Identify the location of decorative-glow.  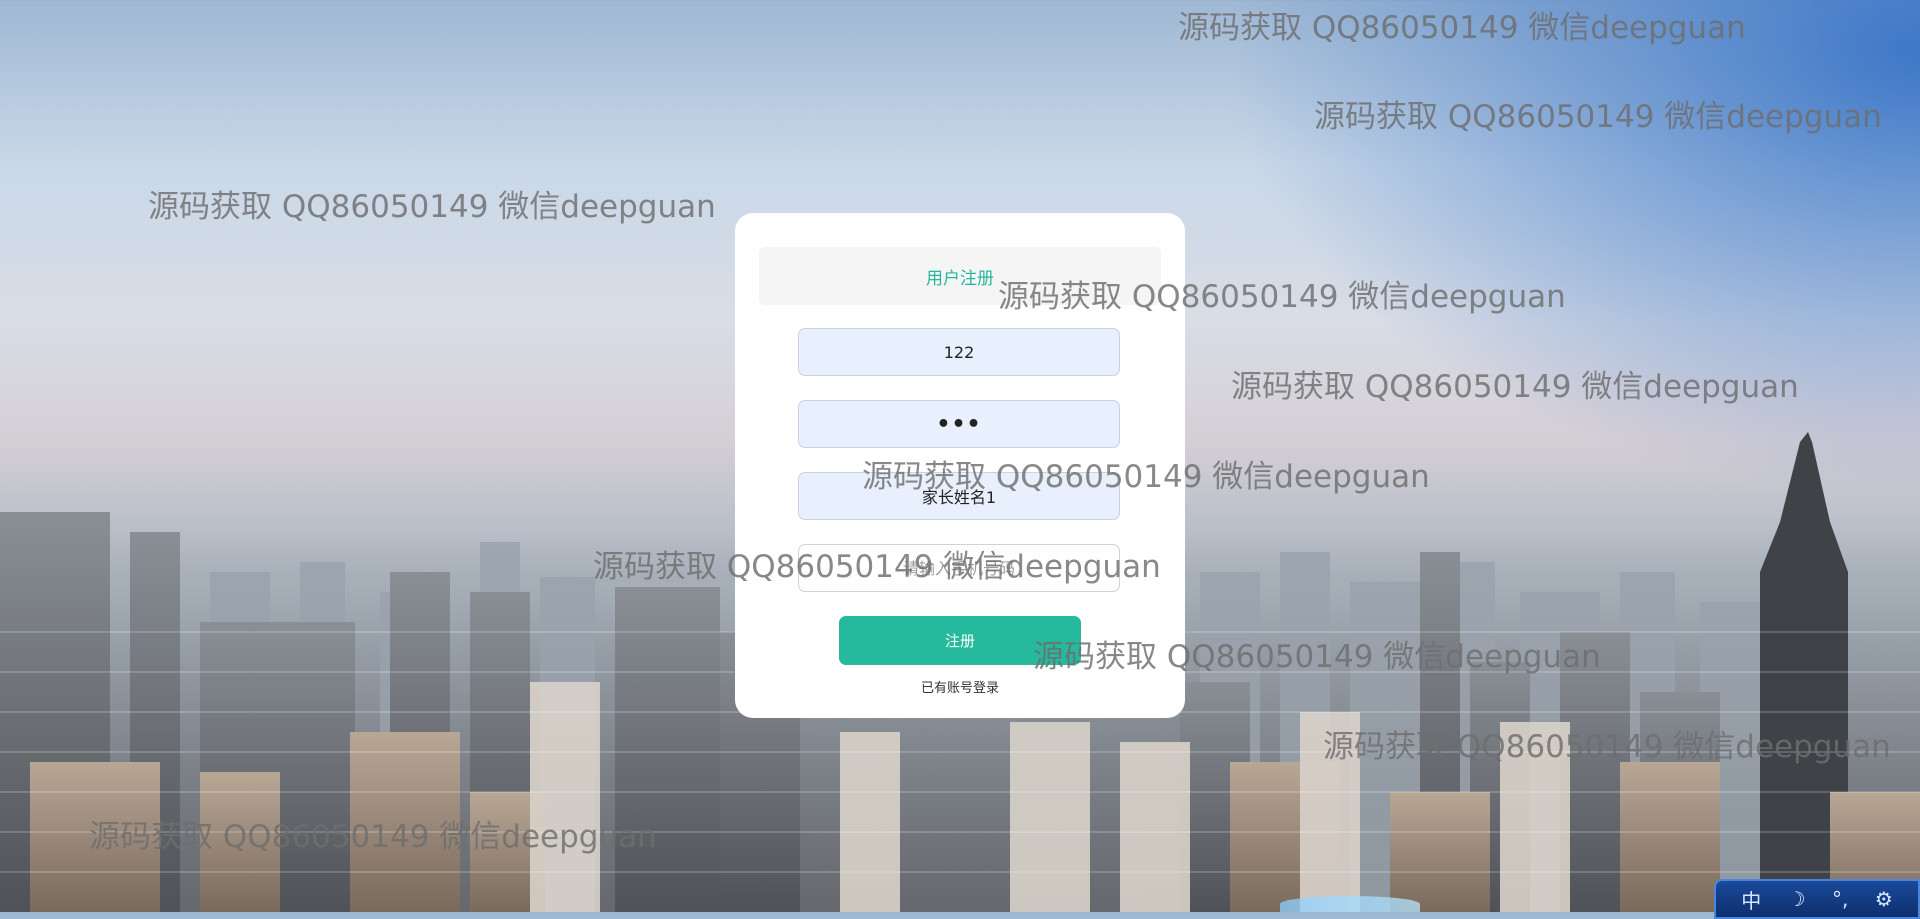
(1350, 904).